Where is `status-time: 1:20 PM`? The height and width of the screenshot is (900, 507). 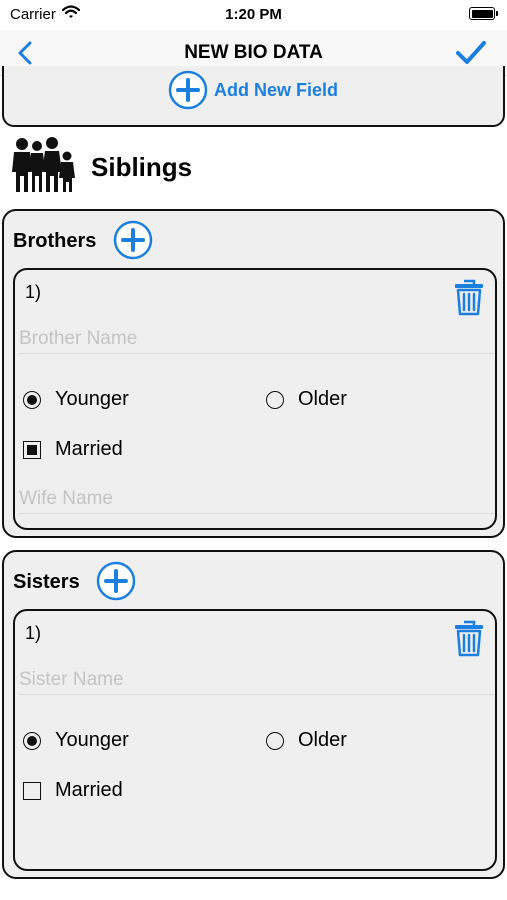
status-time: 1:20 PM is located at coordinates (253, 14).